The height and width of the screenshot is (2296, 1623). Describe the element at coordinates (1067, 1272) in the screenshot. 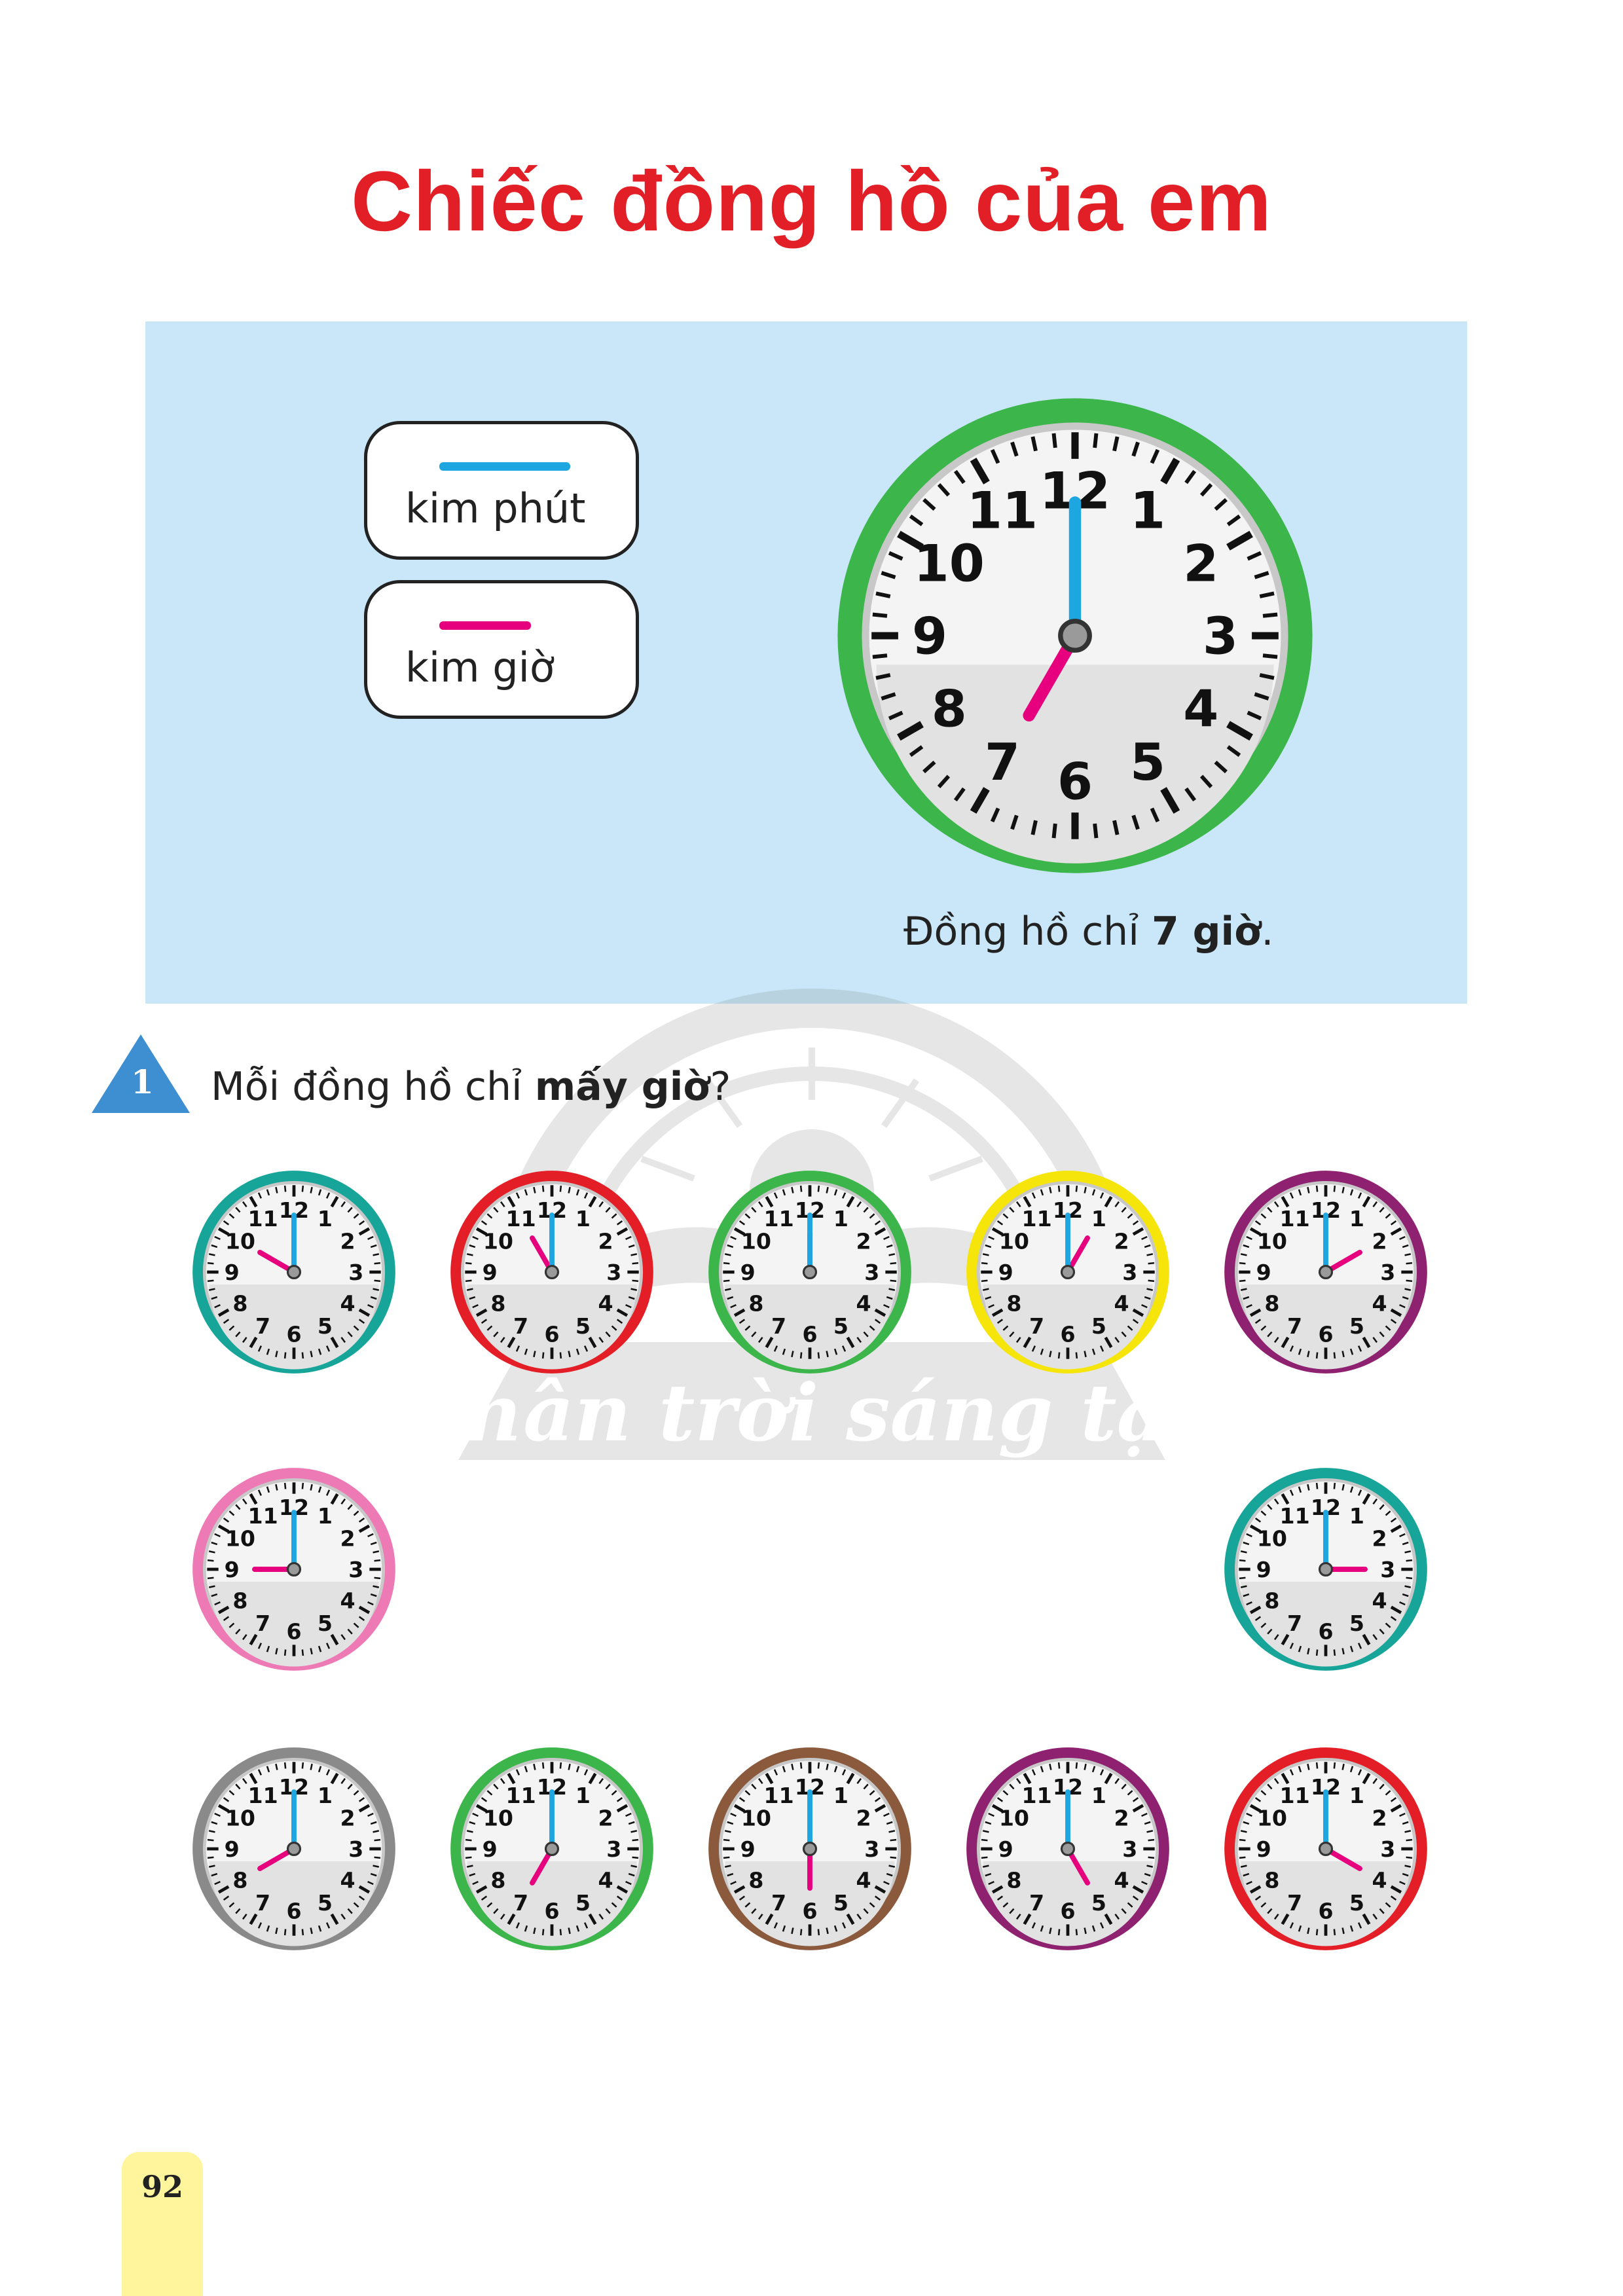

I see `exercise-clock-4: 12 1234567891011` at that location.